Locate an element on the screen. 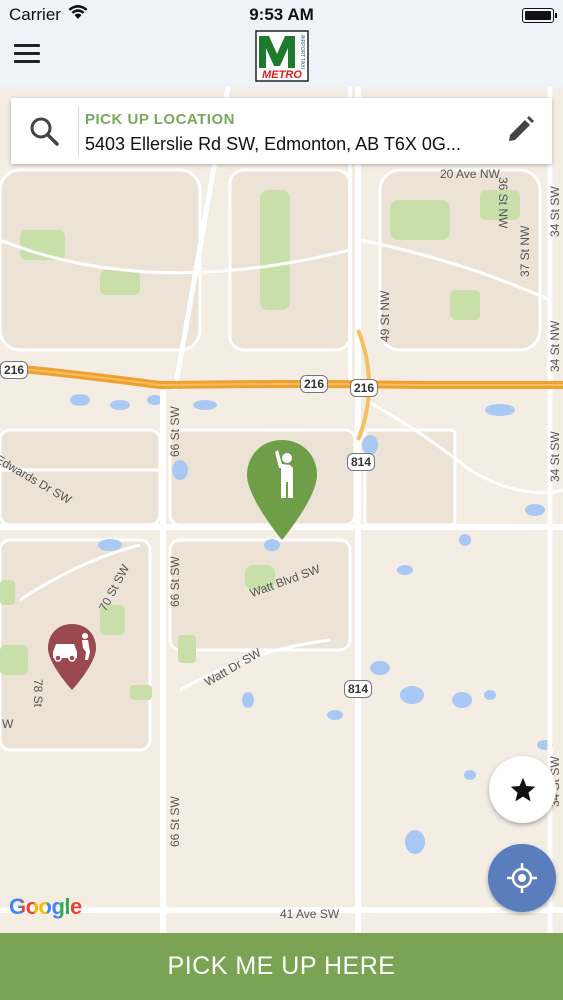  nav-bar: AIRPORT TAXI METRO is located at coordinates (281, 59).